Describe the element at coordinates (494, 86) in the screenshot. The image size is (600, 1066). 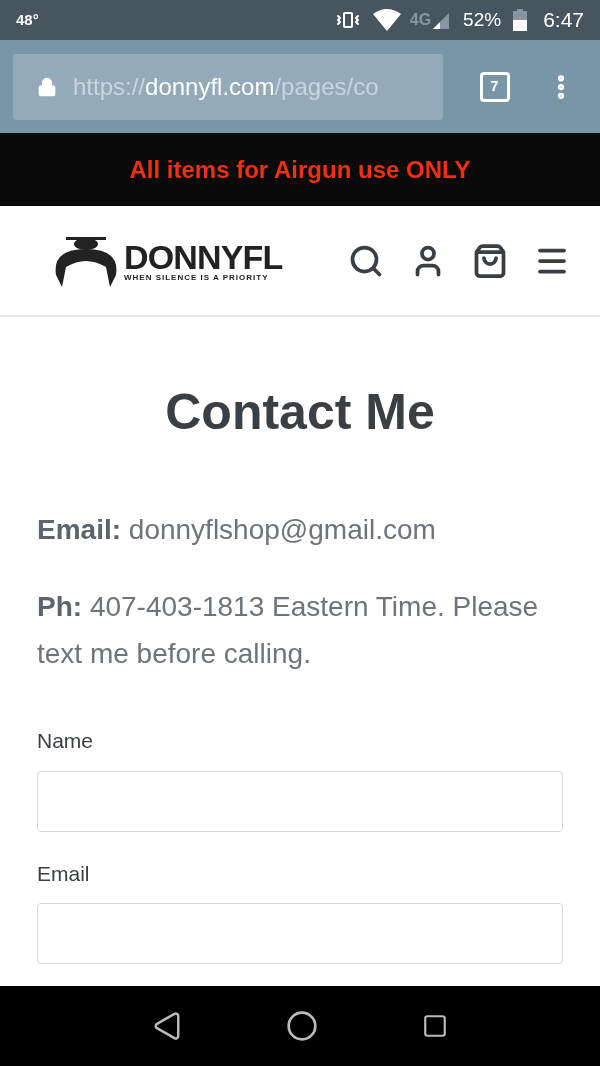
I see `tabs-button: 7` at that location.